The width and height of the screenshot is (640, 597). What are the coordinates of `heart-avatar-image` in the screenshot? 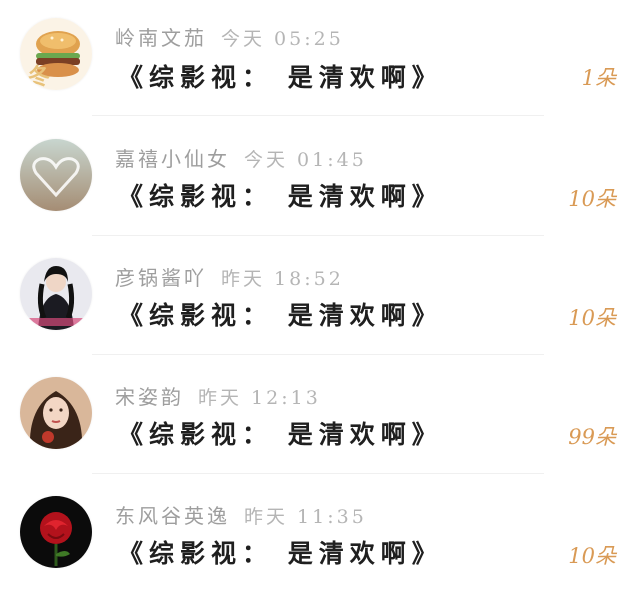 It's located at (56, 175).